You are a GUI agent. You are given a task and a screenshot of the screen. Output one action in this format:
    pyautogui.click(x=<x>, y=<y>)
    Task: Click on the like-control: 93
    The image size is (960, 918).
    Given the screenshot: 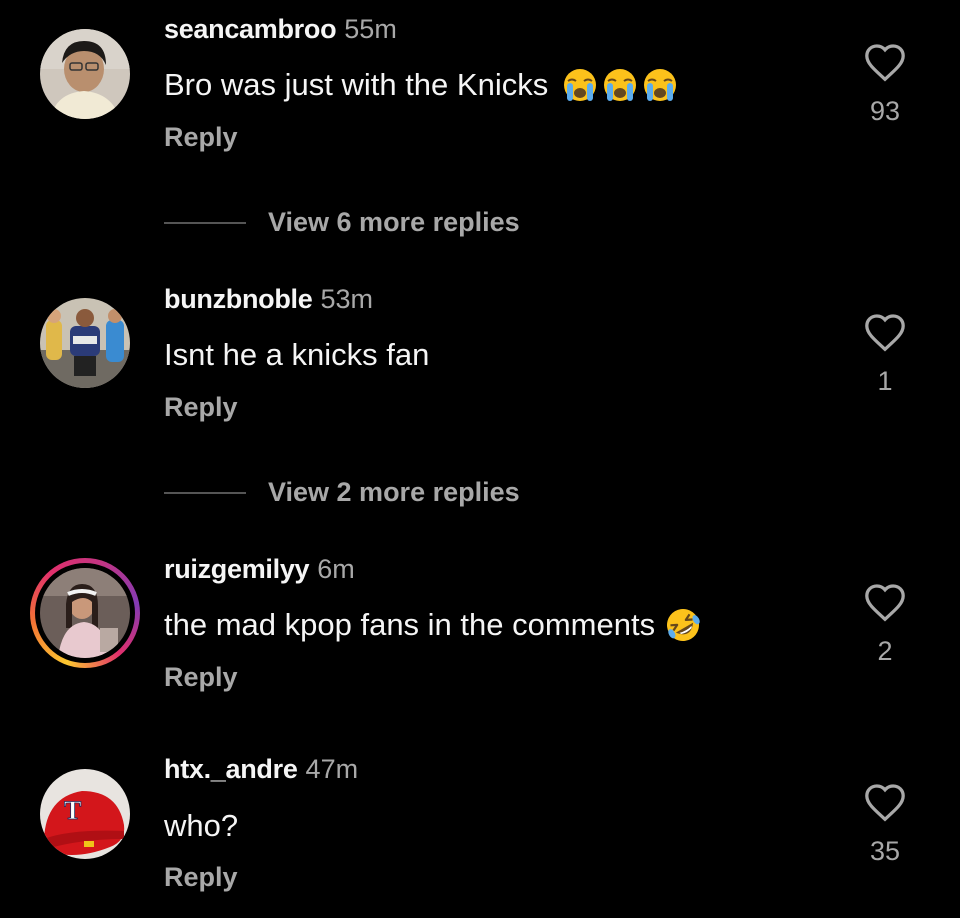 What is the action you would take?
    pyautogui.click(x=885, y=84)
    